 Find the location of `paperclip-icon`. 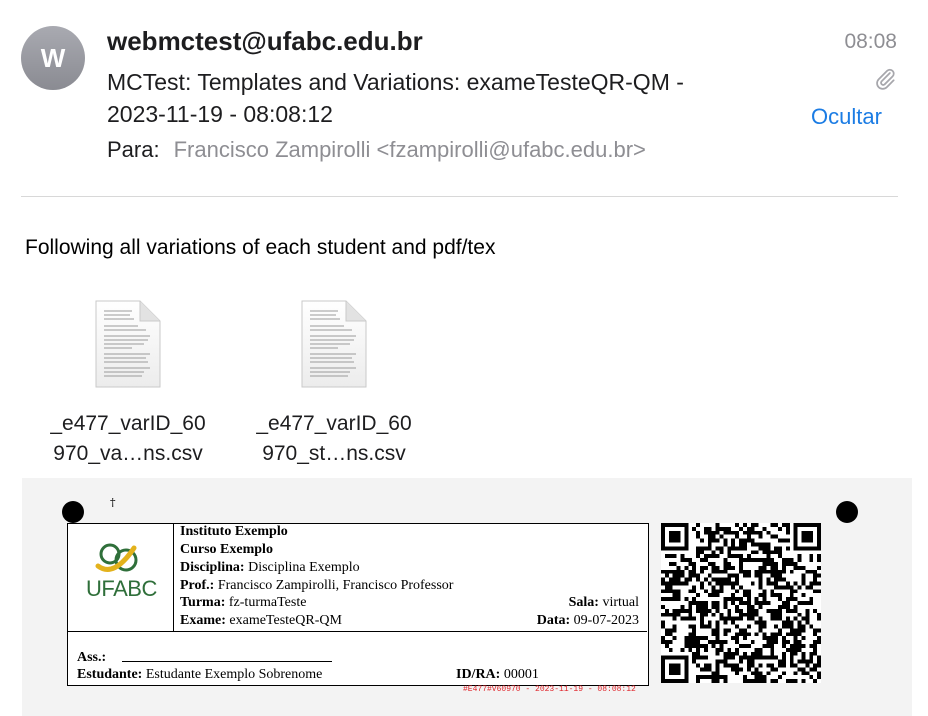

paperclip-icon is located at coordinates (885, 79).